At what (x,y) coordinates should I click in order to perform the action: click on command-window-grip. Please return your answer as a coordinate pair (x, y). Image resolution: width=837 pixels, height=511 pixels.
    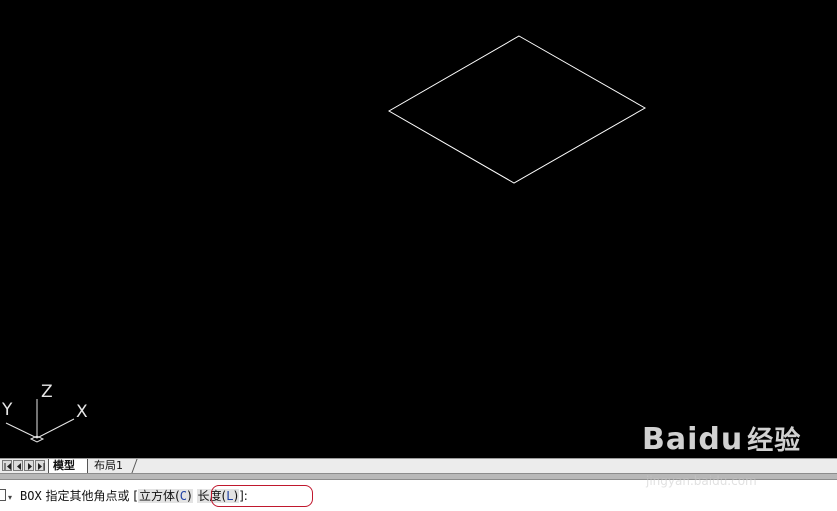
    Looking at the image, I should click on (3, 495).